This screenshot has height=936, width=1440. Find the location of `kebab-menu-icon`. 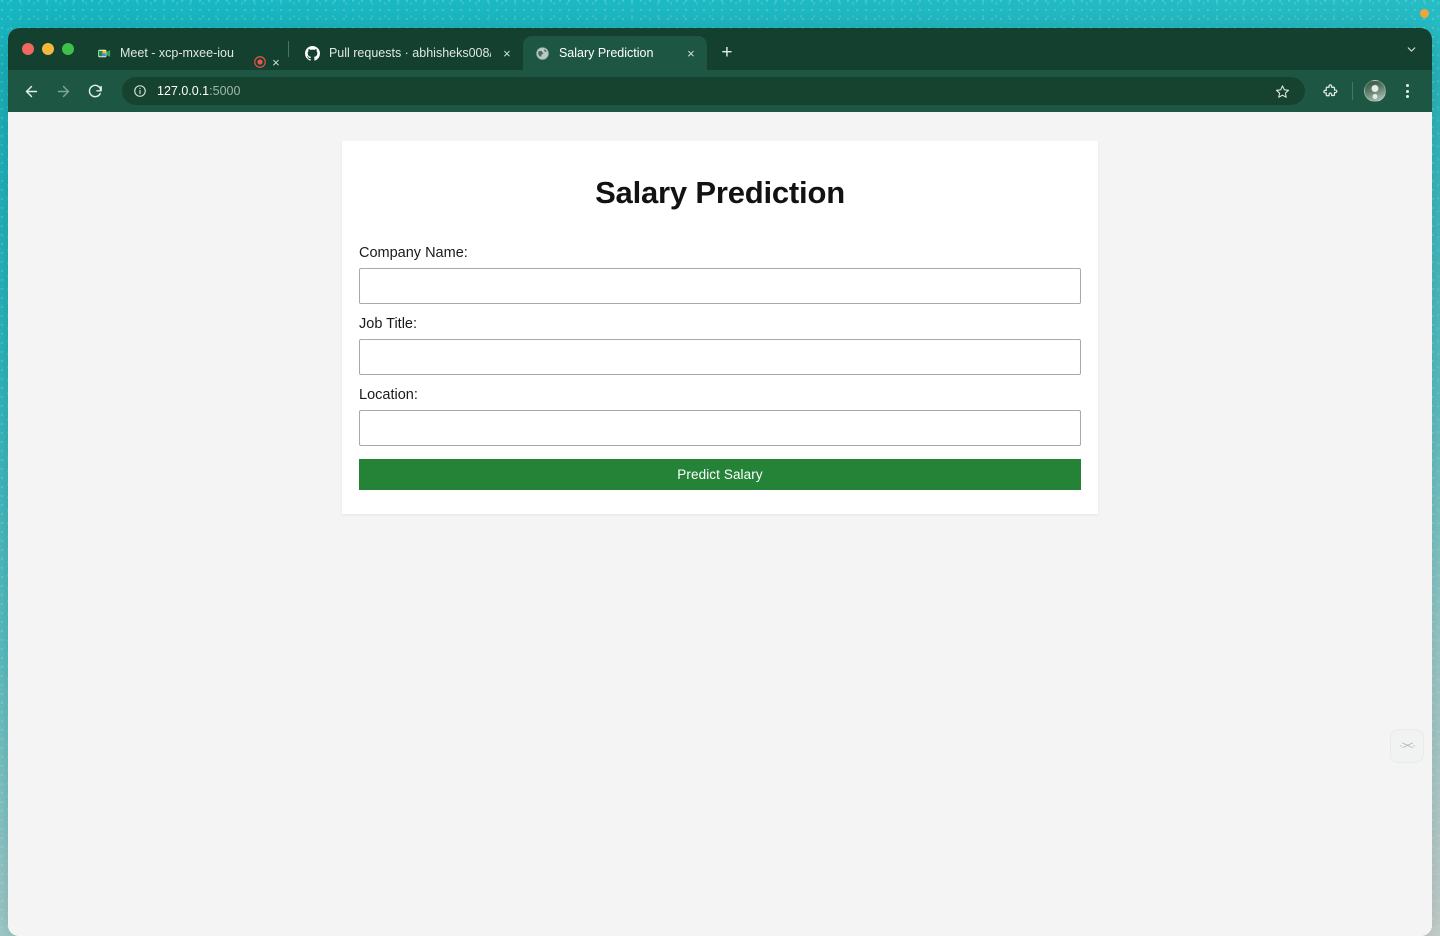

kebab-menu-icon is located at coordinates (1407, 91).